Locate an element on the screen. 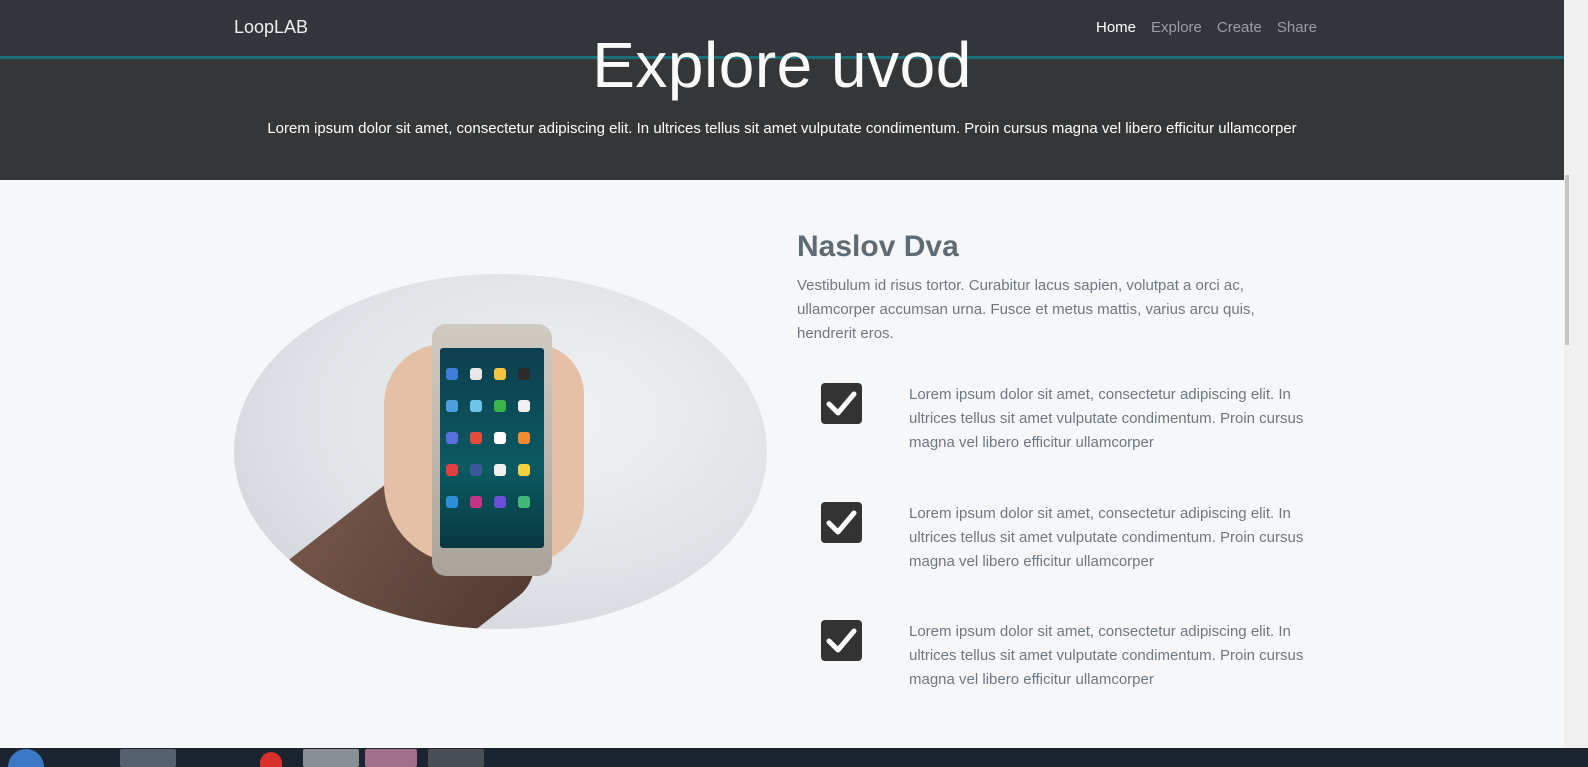 The image size is (1588, 767). scrollbar-thumb is located at coordinates (1567, 260).